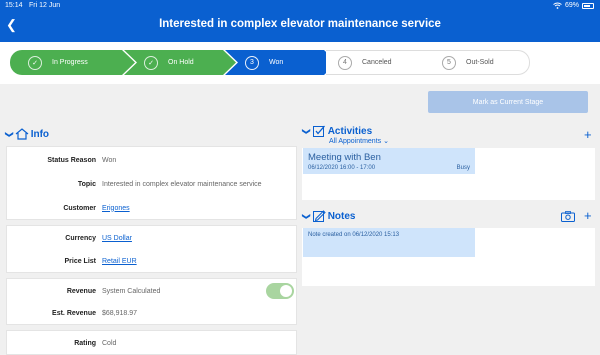 Image resolution: width=600 pixels, height=355 pixels. Describe the element at coordinates (342, 168) in the screenshot. I see `activity-date: 06/12/2020 16:00 - 17:00` at that location.